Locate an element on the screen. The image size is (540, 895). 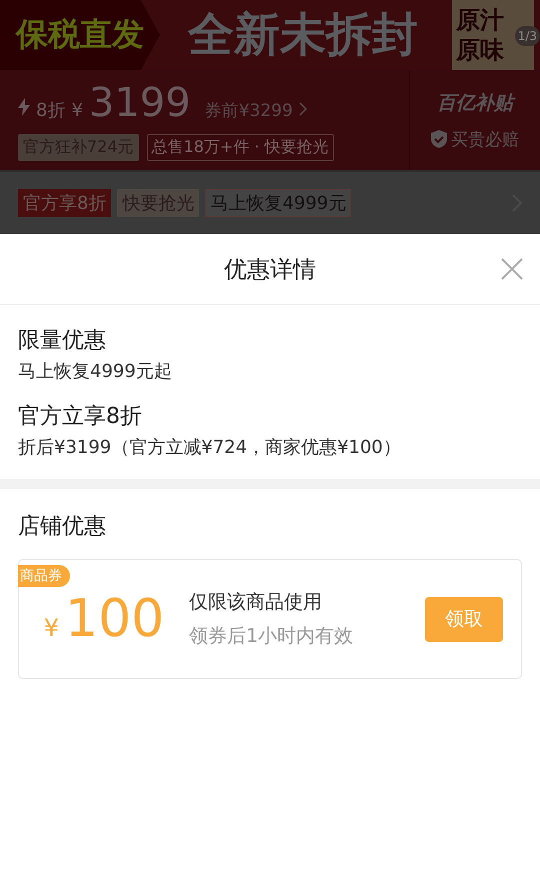
sheet-title: 优惠详情 is located at coordinates (270, 270).